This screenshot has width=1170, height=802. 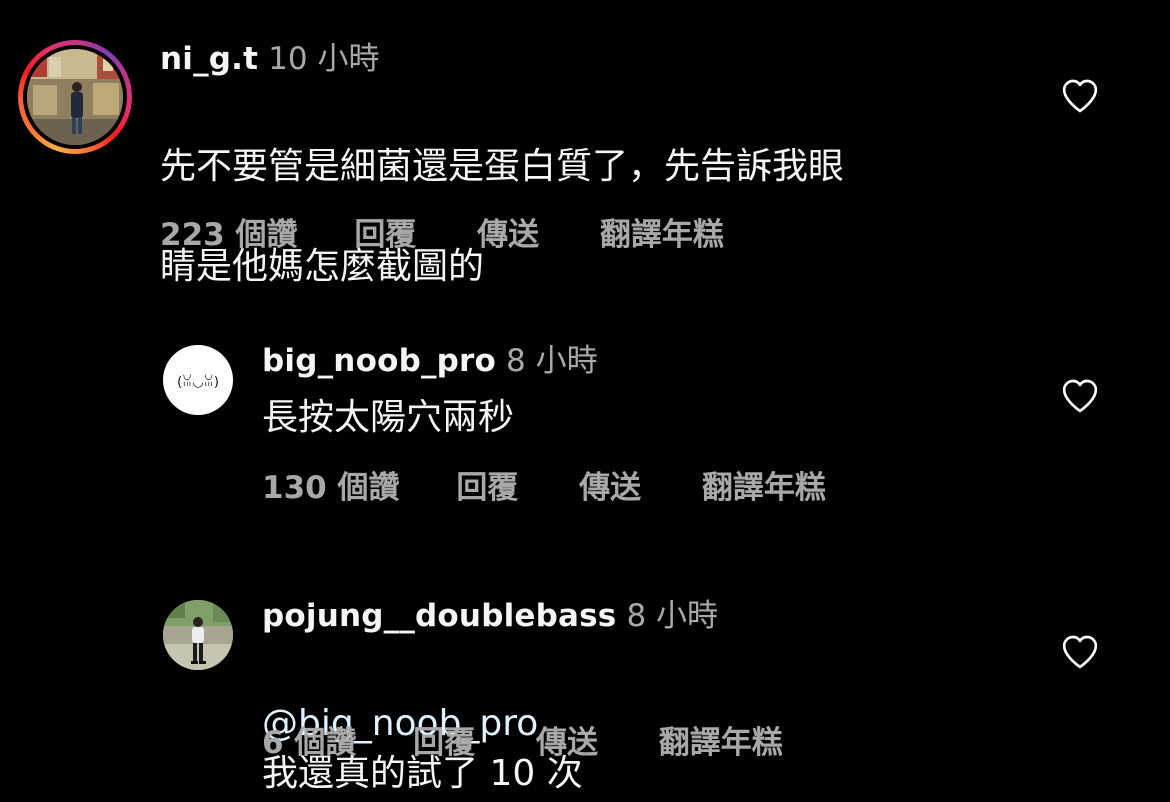 I want to click on timestamp: 10 小時, so click(x=324, y=59).